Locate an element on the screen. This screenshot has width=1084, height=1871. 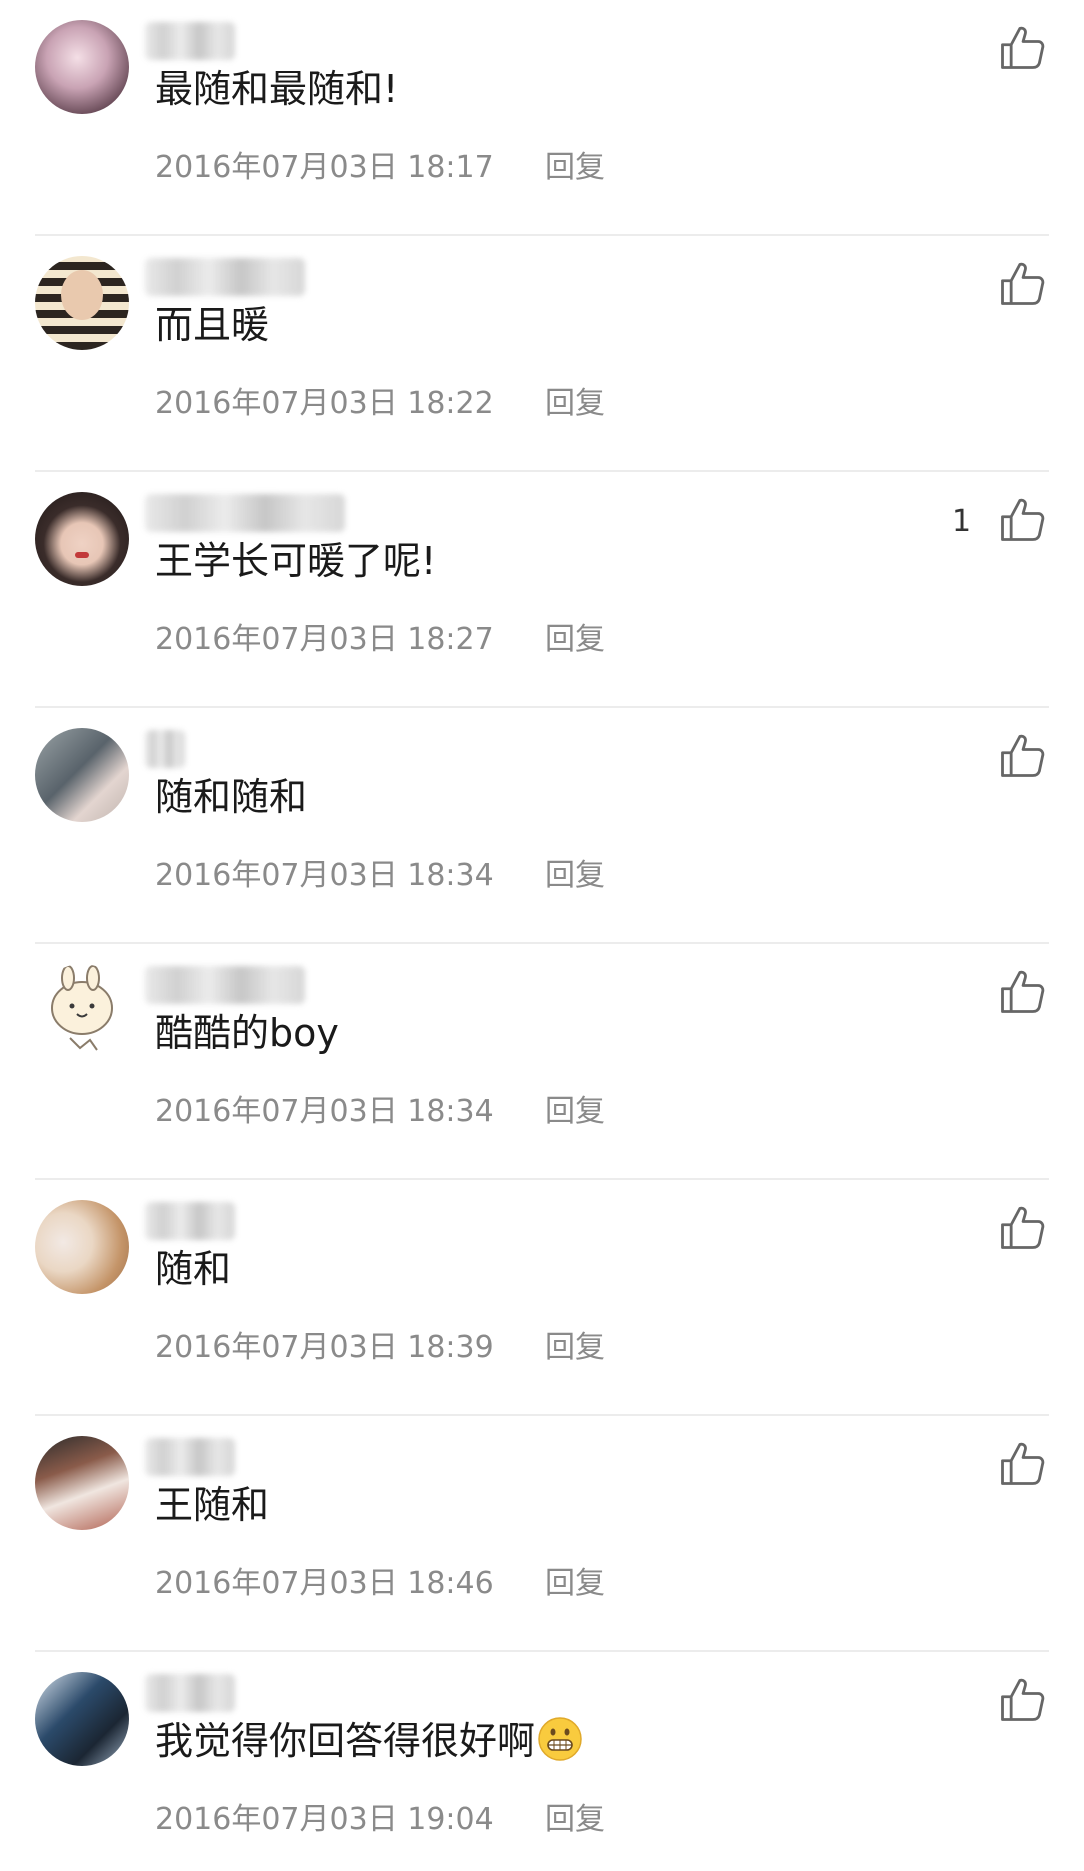
comment-text: 随和 is located at coordinates (193, 1269).